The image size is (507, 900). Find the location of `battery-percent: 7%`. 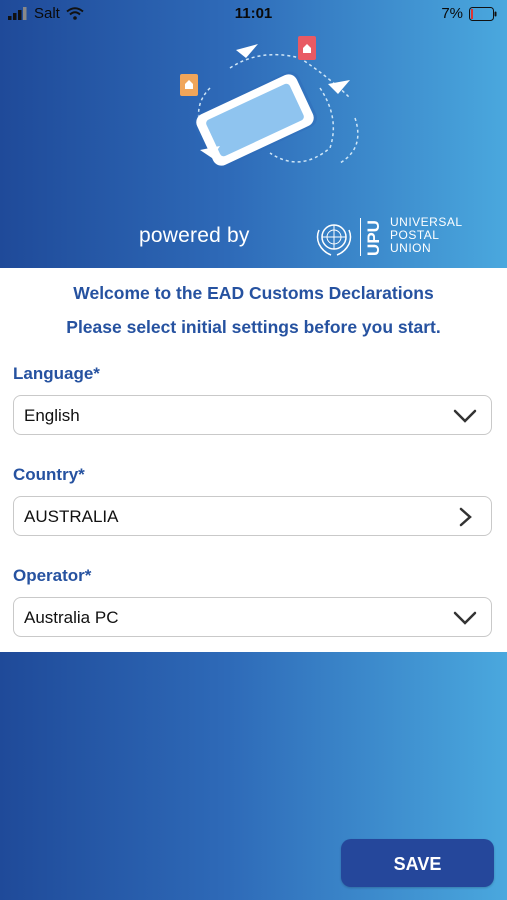

battery-percent: 7% is located at coordinates (452, 13).